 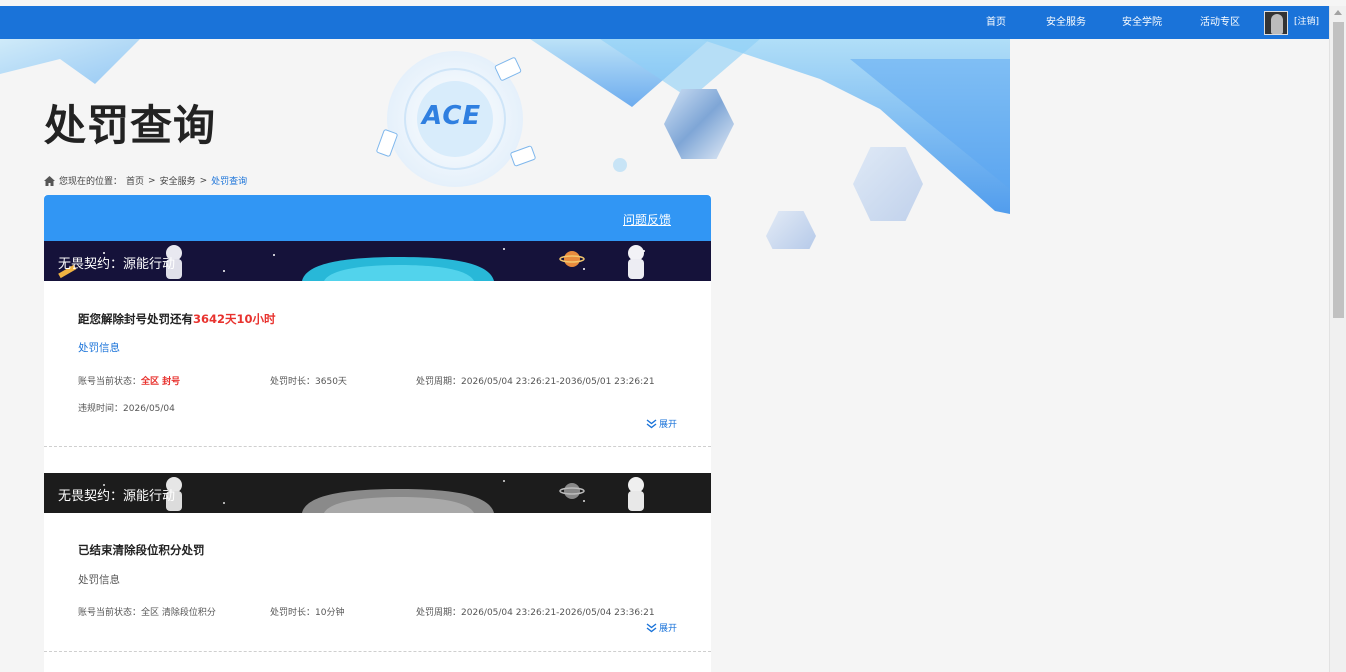 What do you see at coordinates (141, 550) in the screenshot?
I see `ended-headline: 已结束清除段位积分处罚` at bounding box center [141, 550].